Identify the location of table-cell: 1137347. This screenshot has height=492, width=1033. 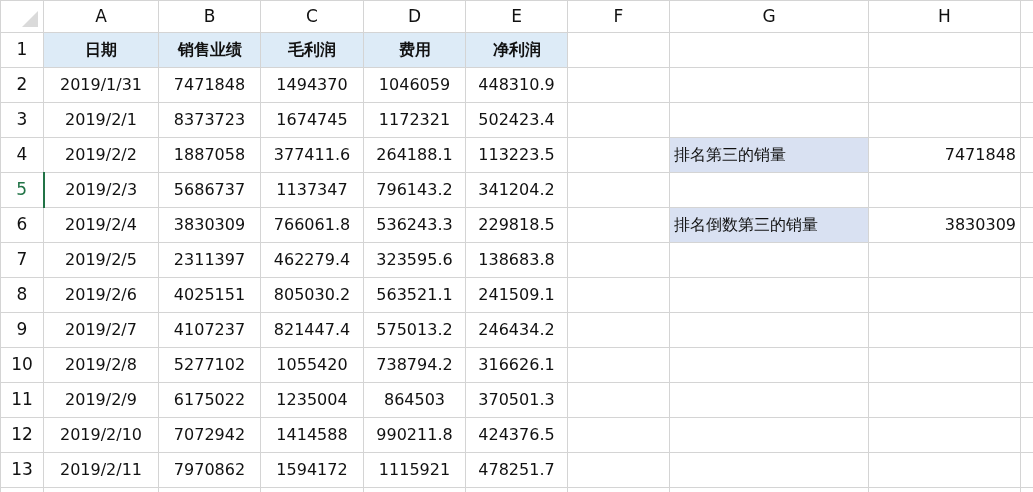
(312, 190).